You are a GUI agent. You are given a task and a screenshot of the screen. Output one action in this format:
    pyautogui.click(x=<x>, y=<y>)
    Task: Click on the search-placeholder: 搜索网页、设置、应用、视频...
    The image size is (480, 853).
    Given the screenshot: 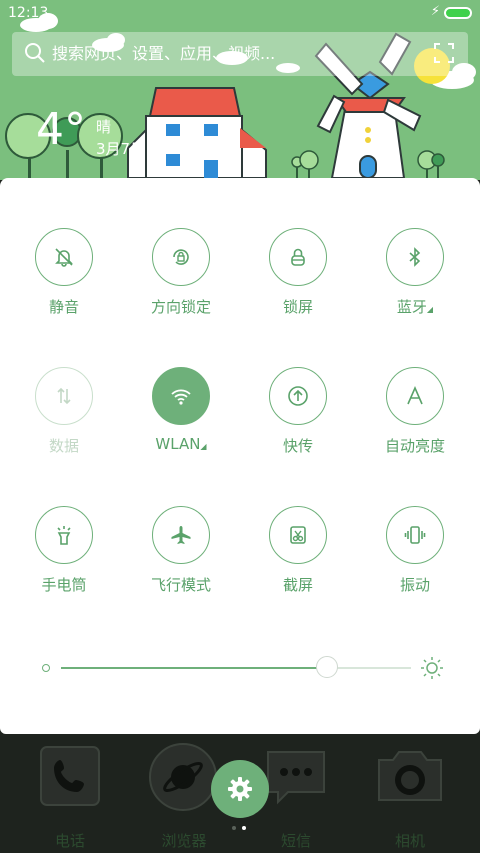 What is the action you would take?
    pyautogui.click(x=164, y=53)
    